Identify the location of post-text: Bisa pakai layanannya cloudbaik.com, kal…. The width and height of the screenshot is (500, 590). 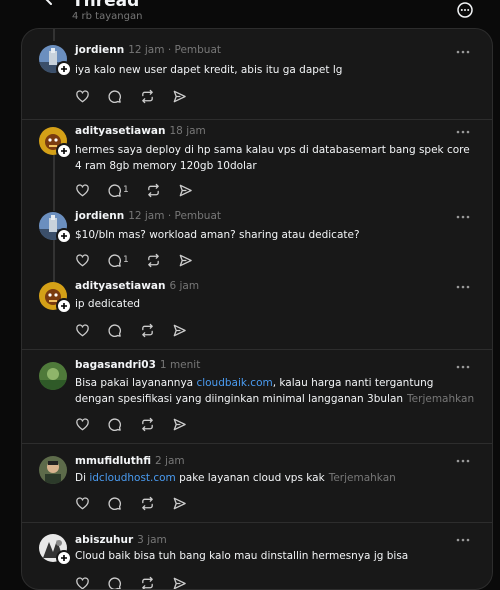
(275, 391).